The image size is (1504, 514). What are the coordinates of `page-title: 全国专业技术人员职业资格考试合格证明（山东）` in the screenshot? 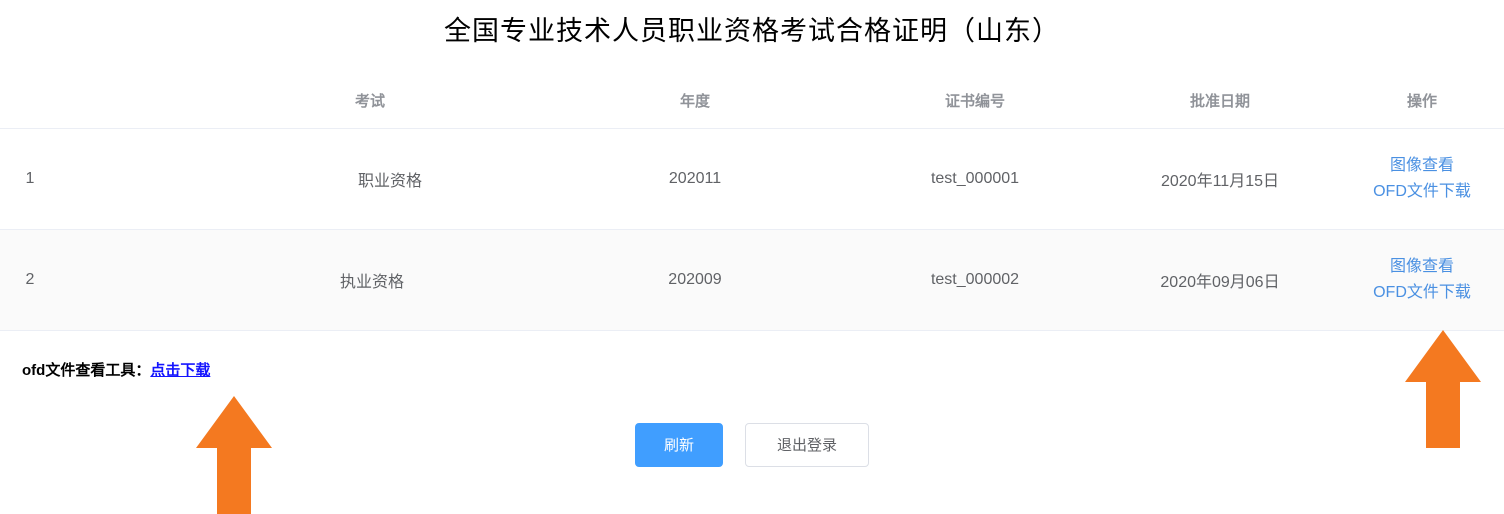 It's located at (752, 31).